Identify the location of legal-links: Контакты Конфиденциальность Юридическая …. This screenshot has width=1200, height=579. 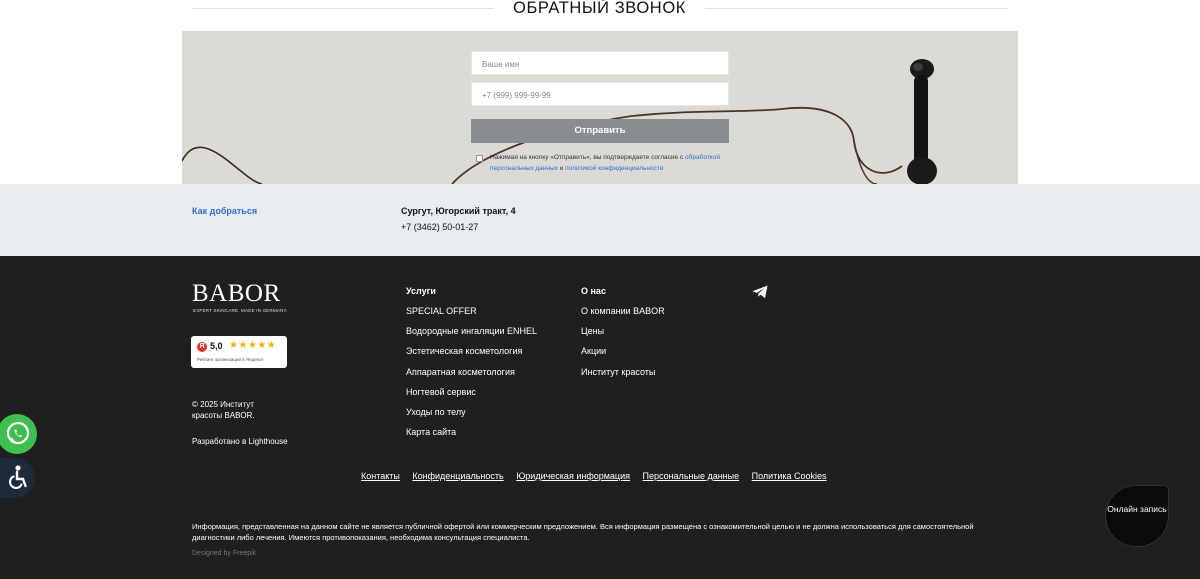
(599, 476).